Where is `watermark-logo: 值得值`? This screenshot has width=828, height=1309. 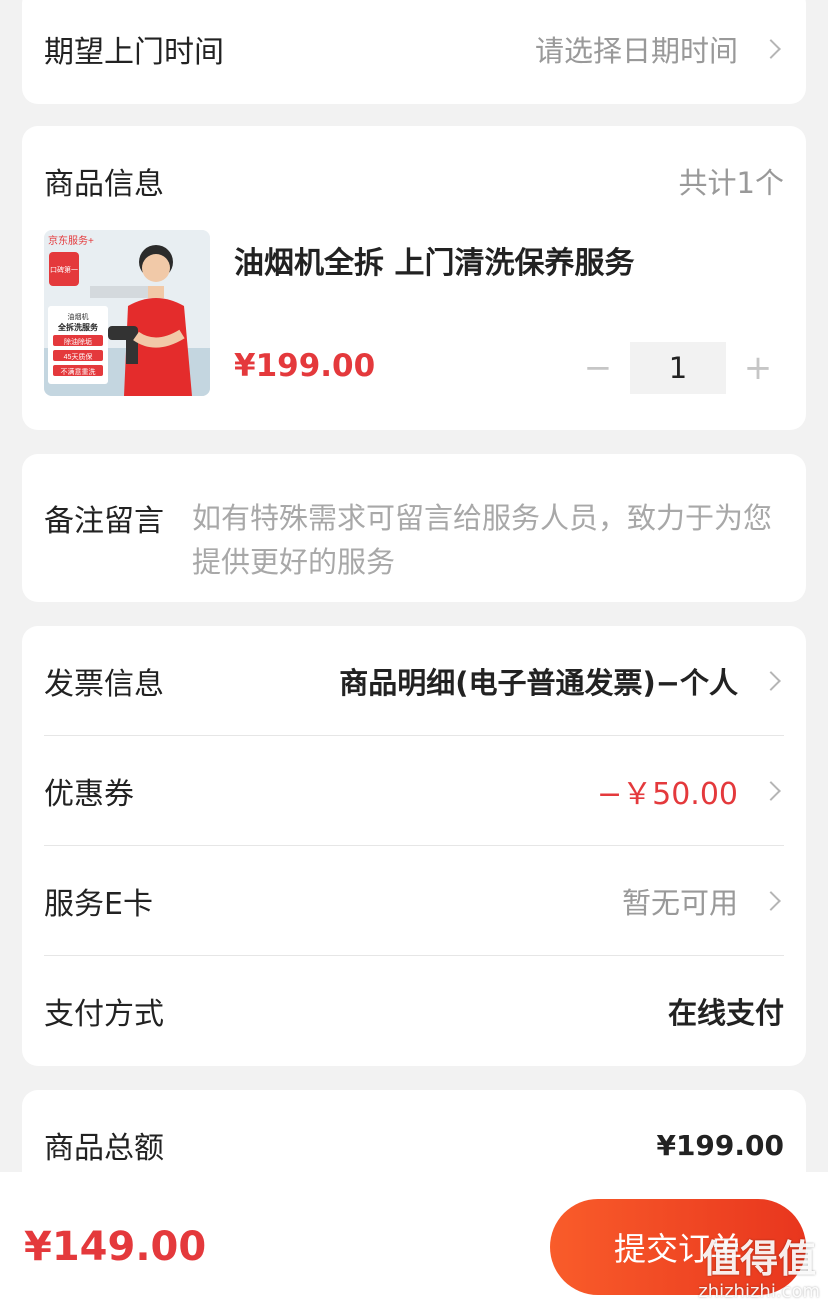 watermark-logo: 值得值 is located at coordinates (759, 1259).